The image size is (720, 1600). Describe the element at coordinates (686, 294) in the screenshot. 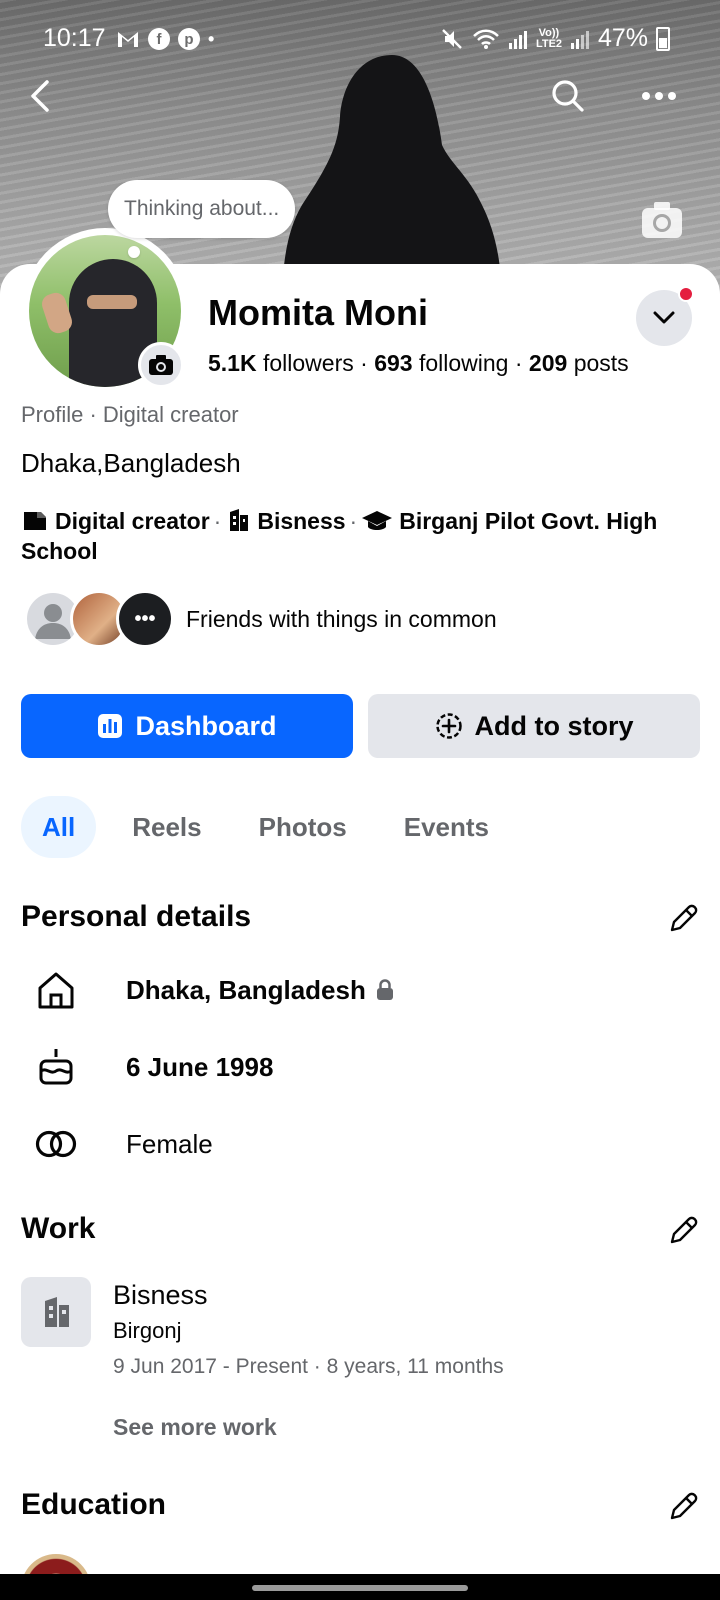

I see `notification-dot` at that location.